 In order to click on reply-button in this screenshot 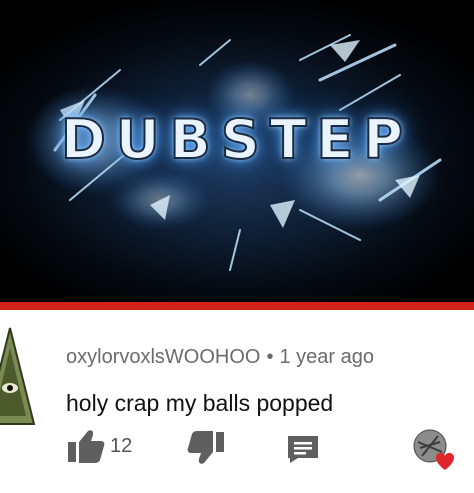, I will do `click(303, 449)`.